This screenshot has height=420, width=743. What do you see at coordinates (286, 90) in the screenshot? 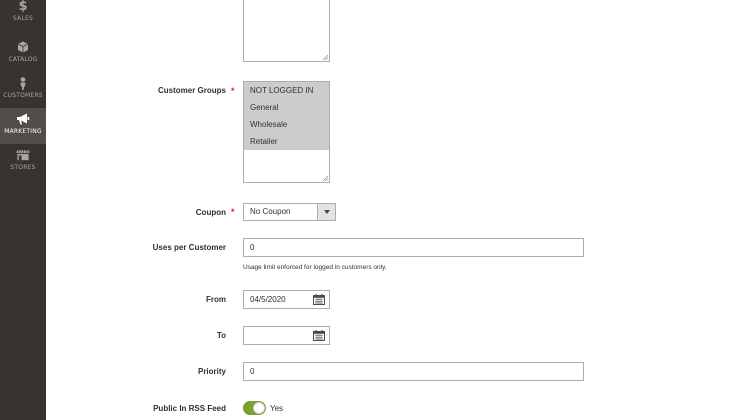
I see `customer-group-option: NOT LOGGED IN` at bounding box center [286, 90].